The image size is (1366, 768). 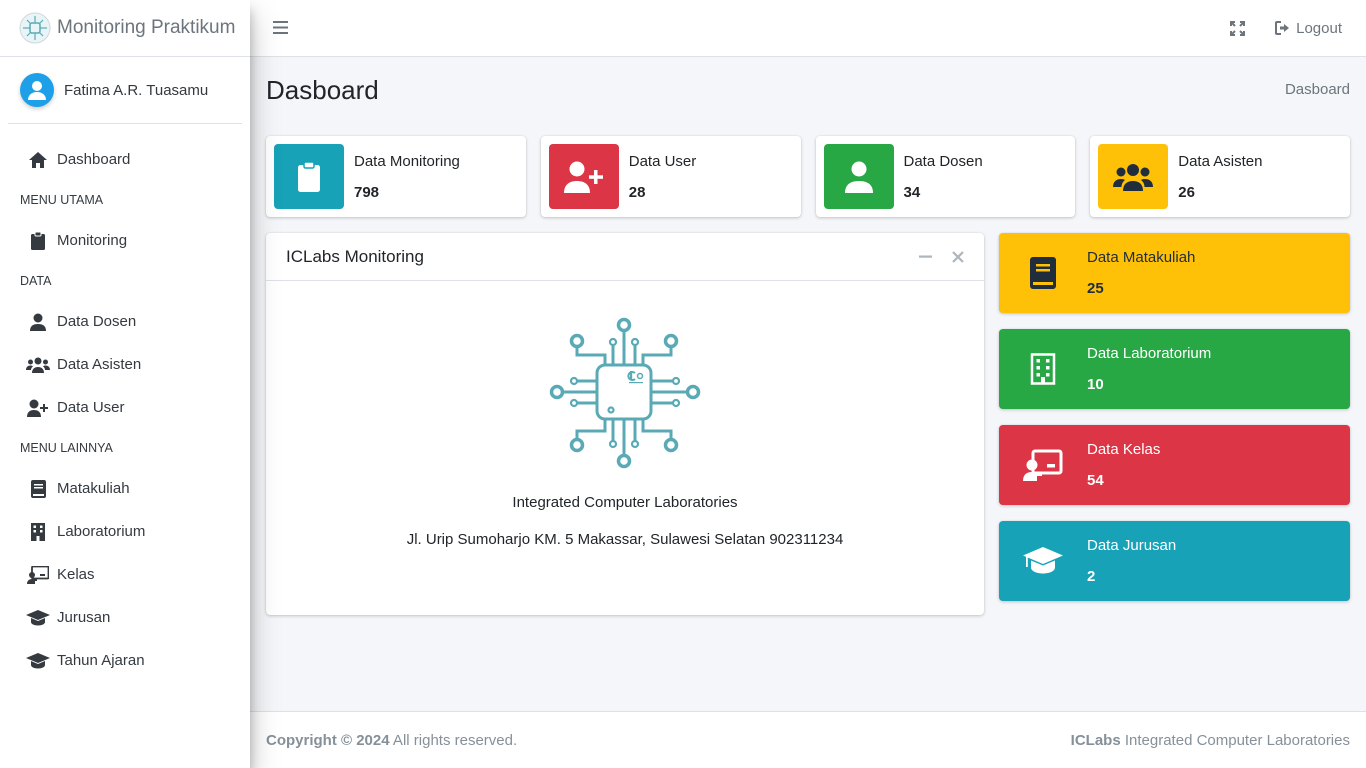 What do you see at coordinates (1095, 480) in the screenshot?
I see `small-box-value: 54` at bounding box center [1095, 480].